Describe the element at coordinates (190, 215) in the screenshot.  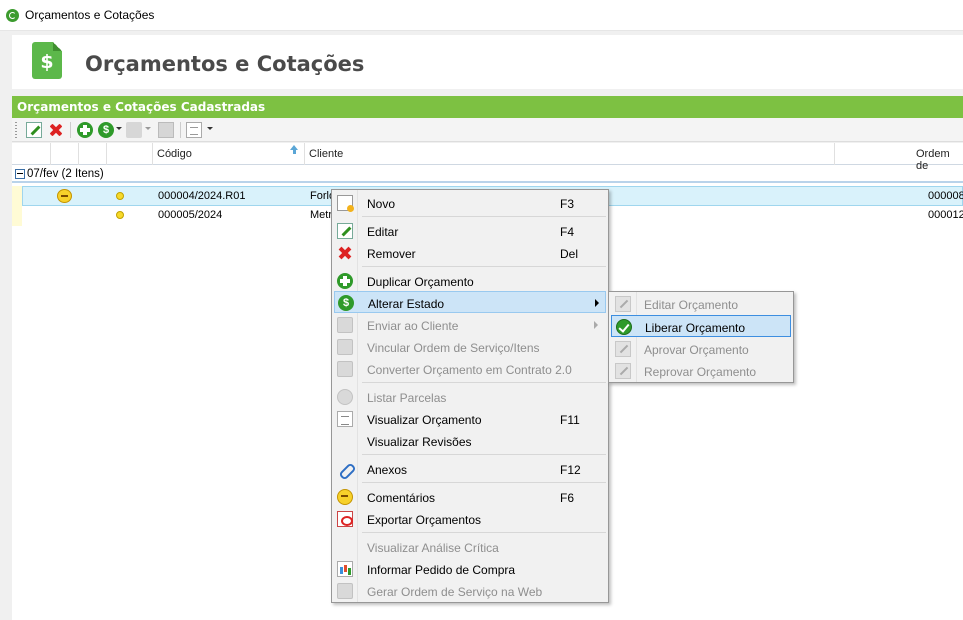
I see `cell-codigo: 000005/2024` at that location.